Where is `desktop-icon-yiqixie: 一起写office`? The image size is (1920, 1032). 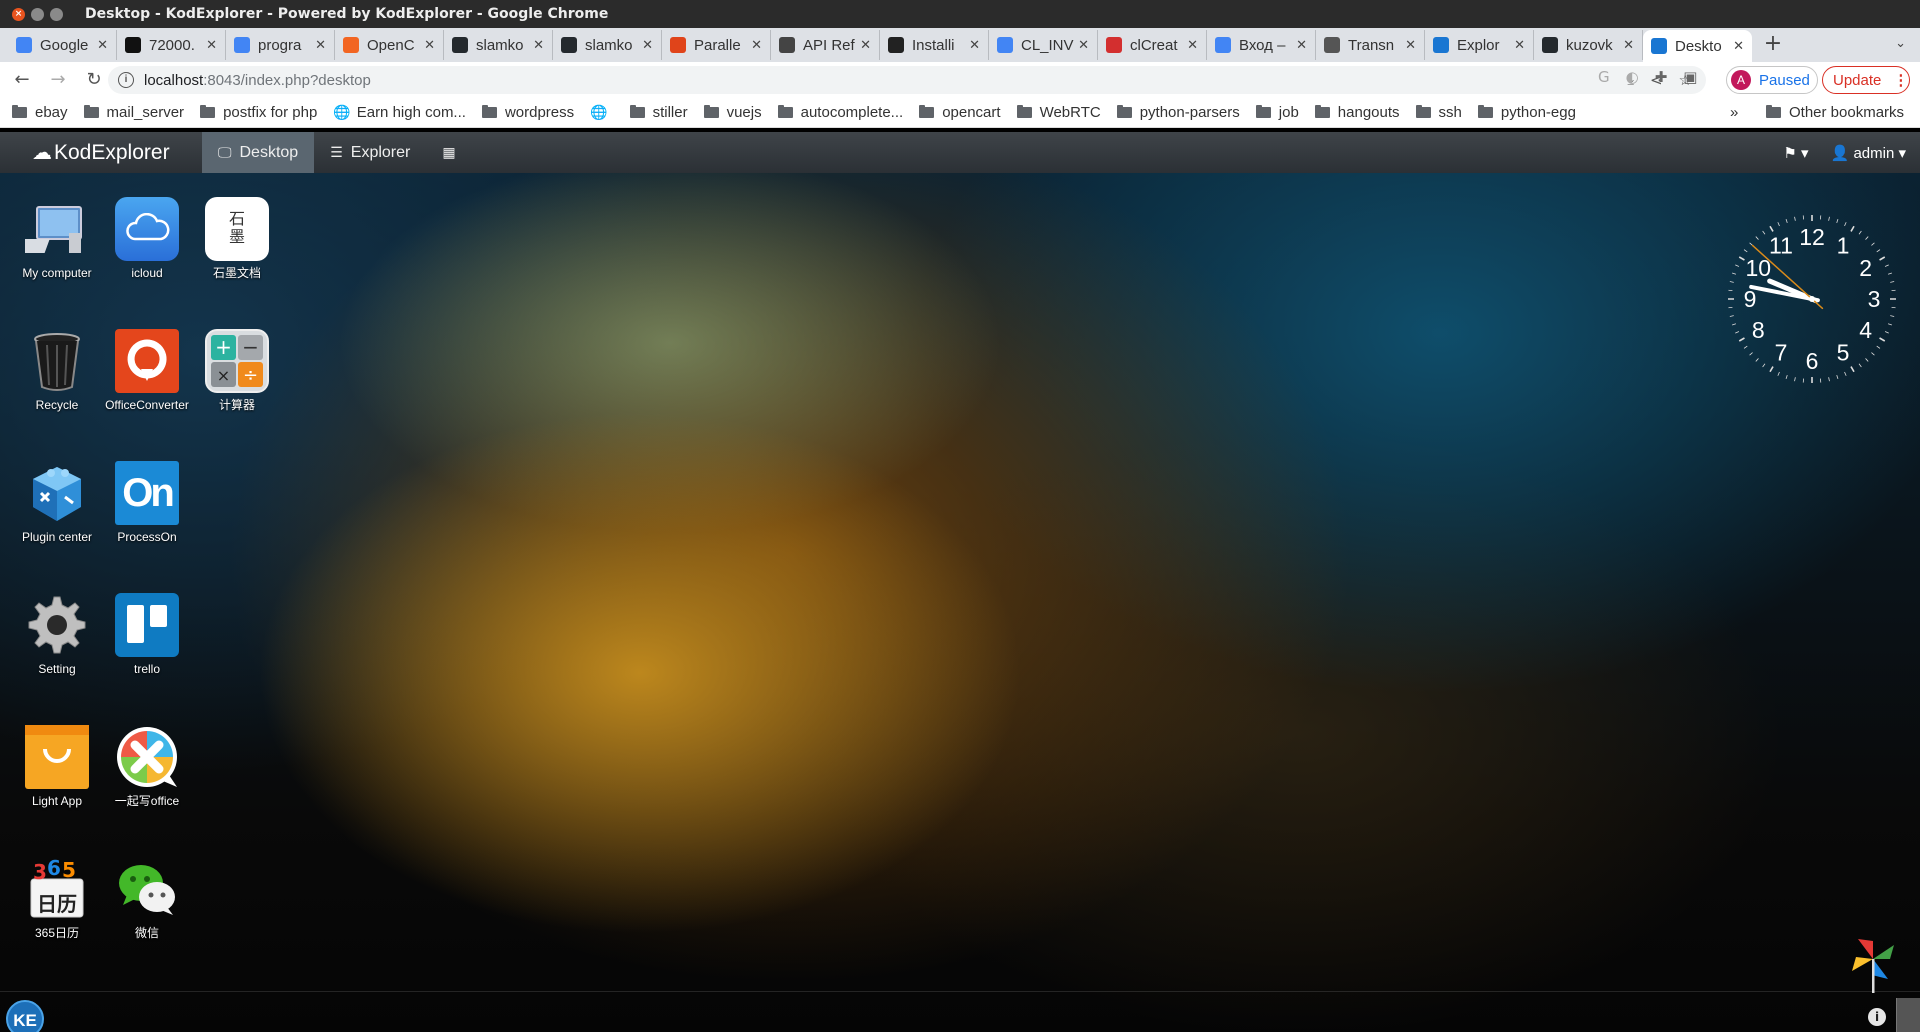 desktop-icon-yiqixie: 一起写office is located at coordinates (147, 767).